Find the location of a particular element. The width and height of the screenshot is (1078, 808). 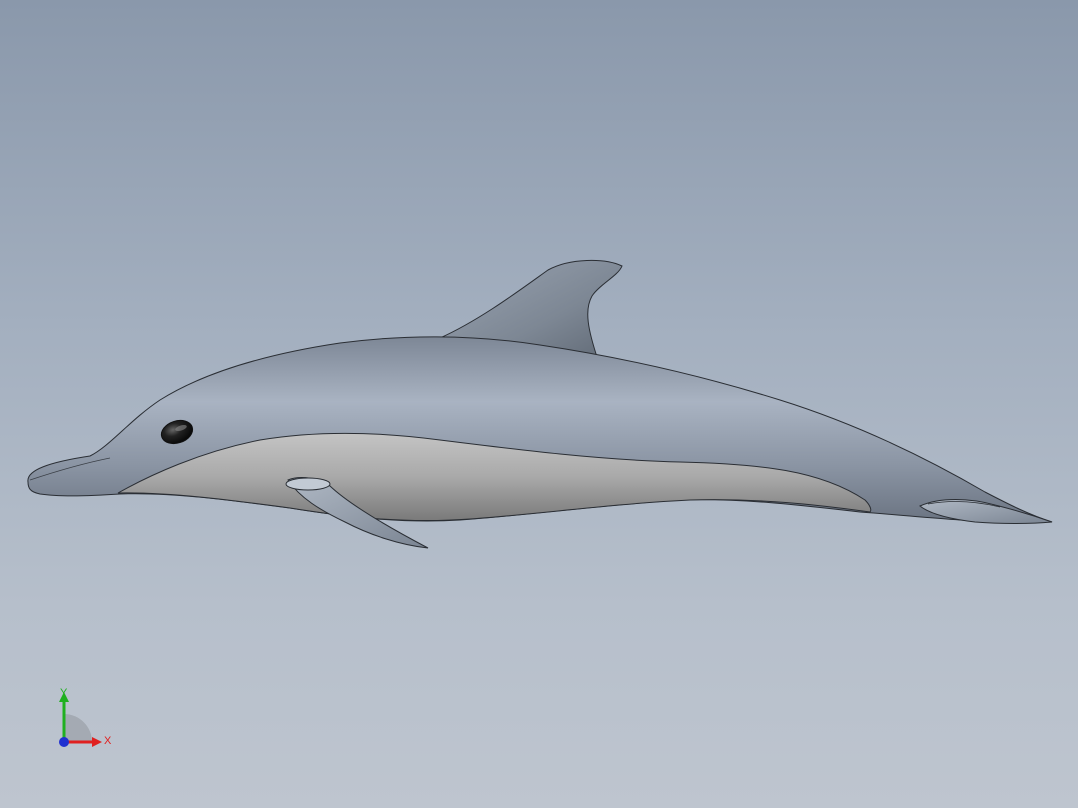

tail-fluke is located at coordinates (986, 511).